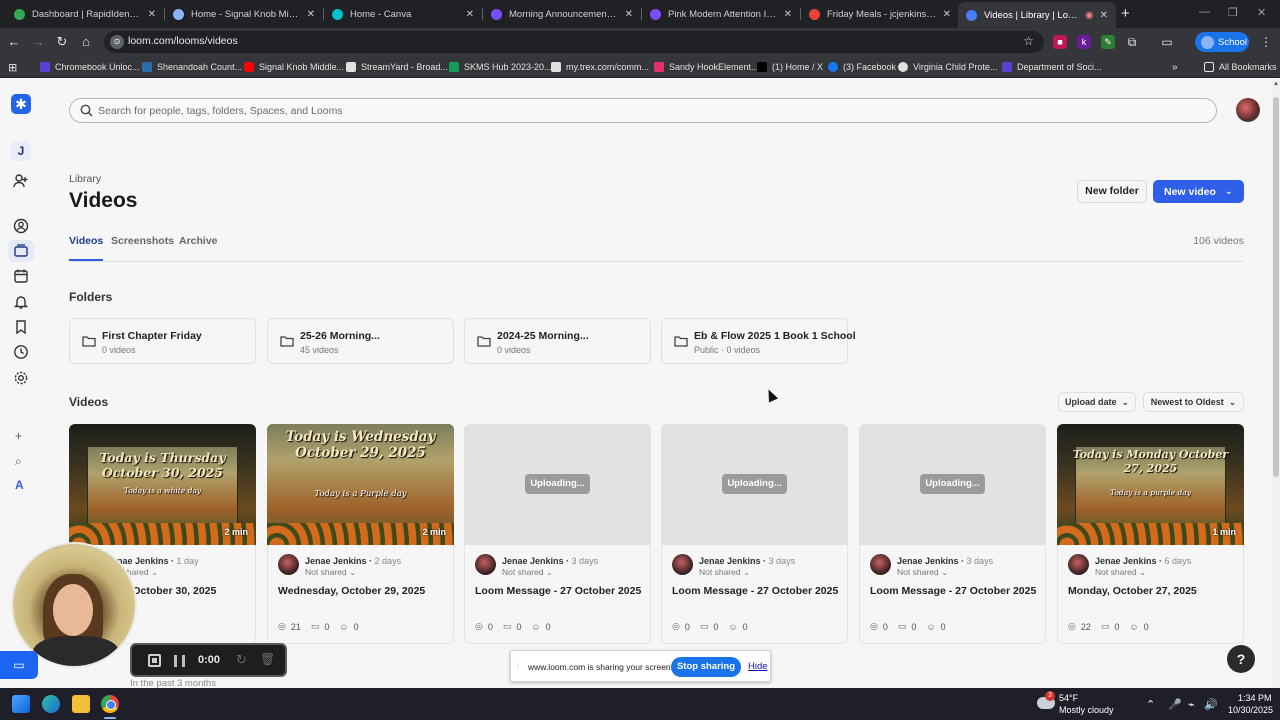  Describe the element at coordinates (1233, 12) in the screenshot. I see `maximize-icon: ❐` at that location.